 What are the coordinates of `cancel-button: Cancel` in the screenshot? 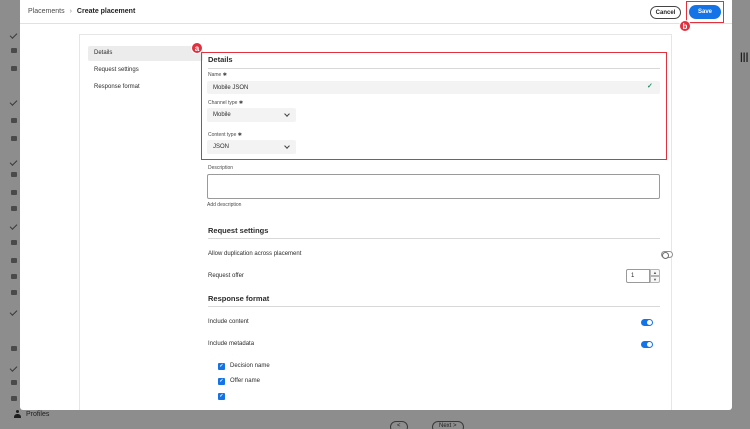 It's located at (665, 12).